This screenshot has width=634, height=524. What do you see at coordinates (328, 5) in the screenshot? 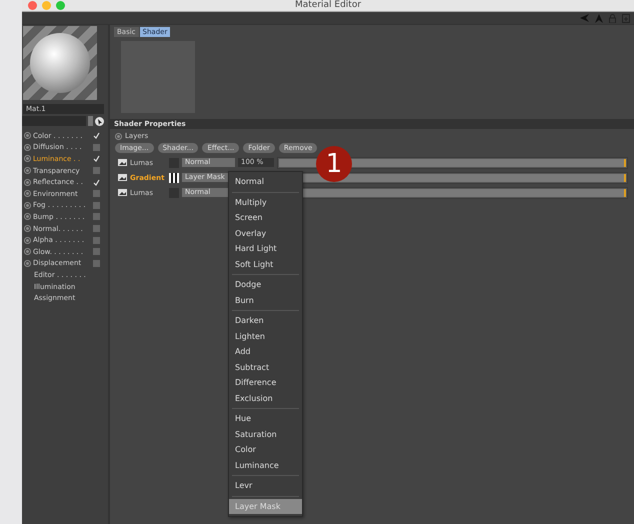
I see `window-title: Material Editor` at bounding box center [328, 5].